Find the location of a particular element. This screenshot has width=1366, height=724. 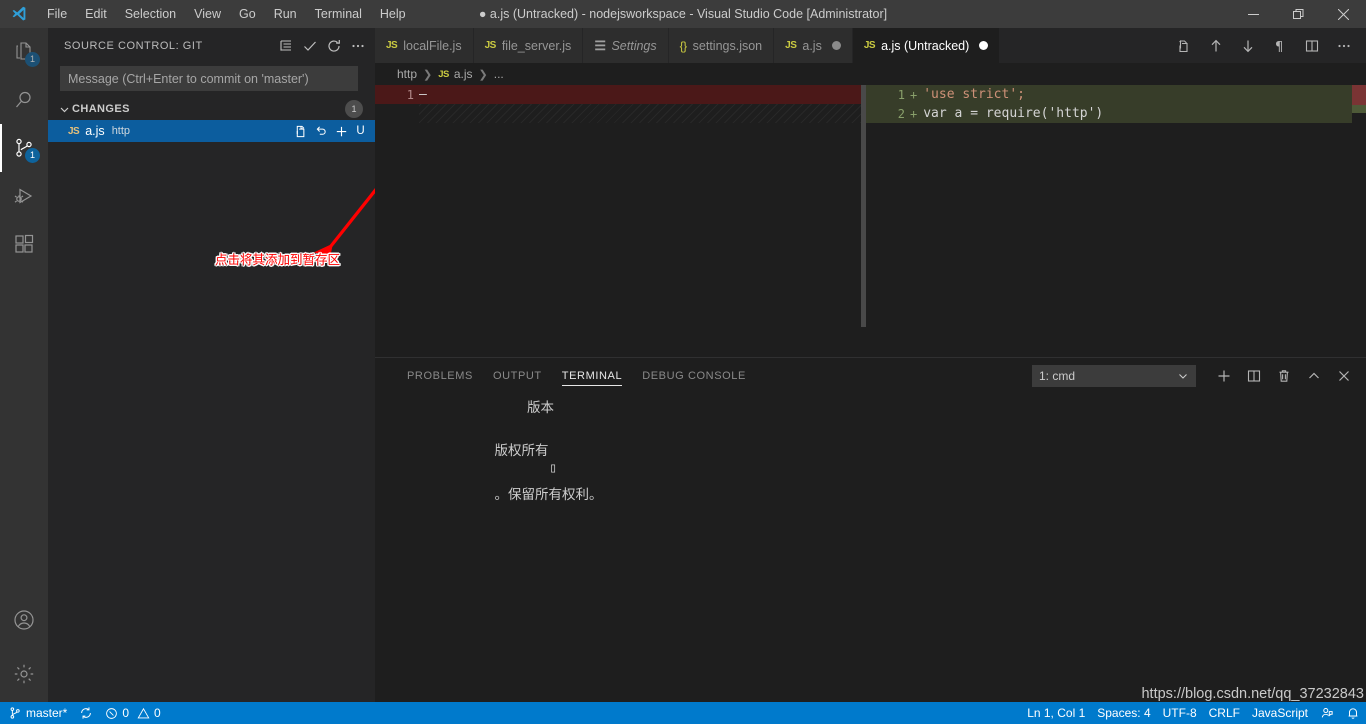

js-icon: JS is located at coordinates (490, 45).